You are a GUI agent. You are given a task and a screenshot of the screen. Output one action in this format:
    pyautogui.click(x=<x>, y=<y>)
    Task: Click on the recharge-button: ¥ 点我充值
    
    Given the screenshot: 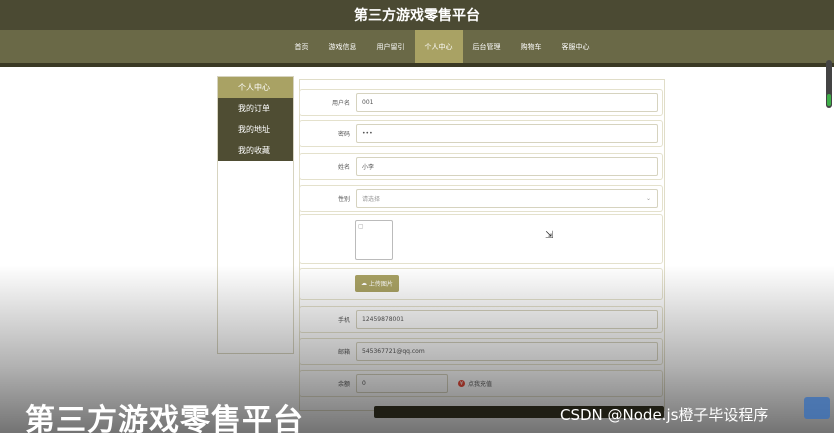 What is the action you would take?
    pyautogui.click(x=475, y=383)
    